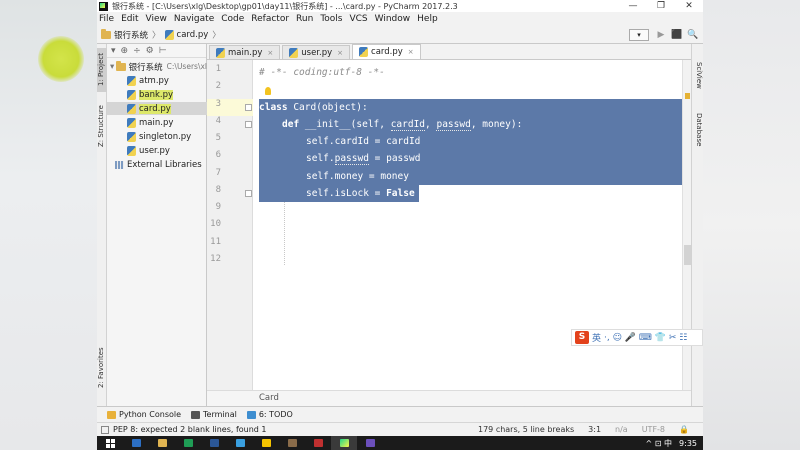 The image size is (800, 450). What do you see at coordinates (331, 19) in the screenshot?
I see `menu-tools: Tools` at bounding box center [331, 19].